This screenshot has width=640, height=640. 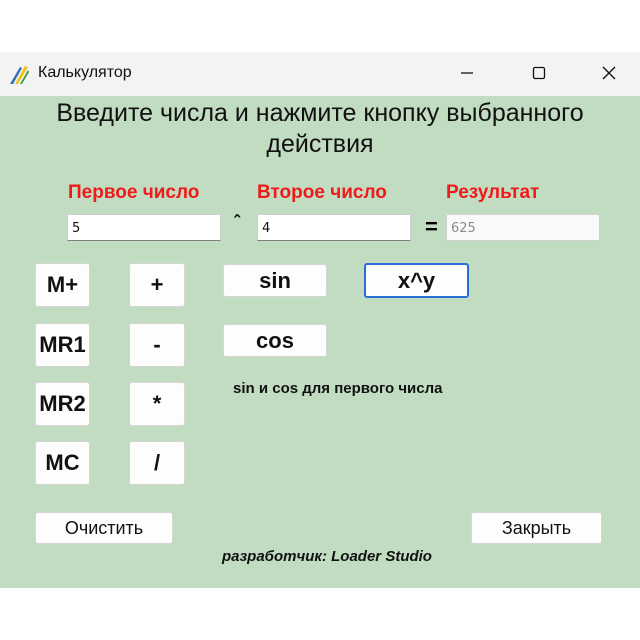 I want to click on minimize-icon, so click(x=467, y=73).